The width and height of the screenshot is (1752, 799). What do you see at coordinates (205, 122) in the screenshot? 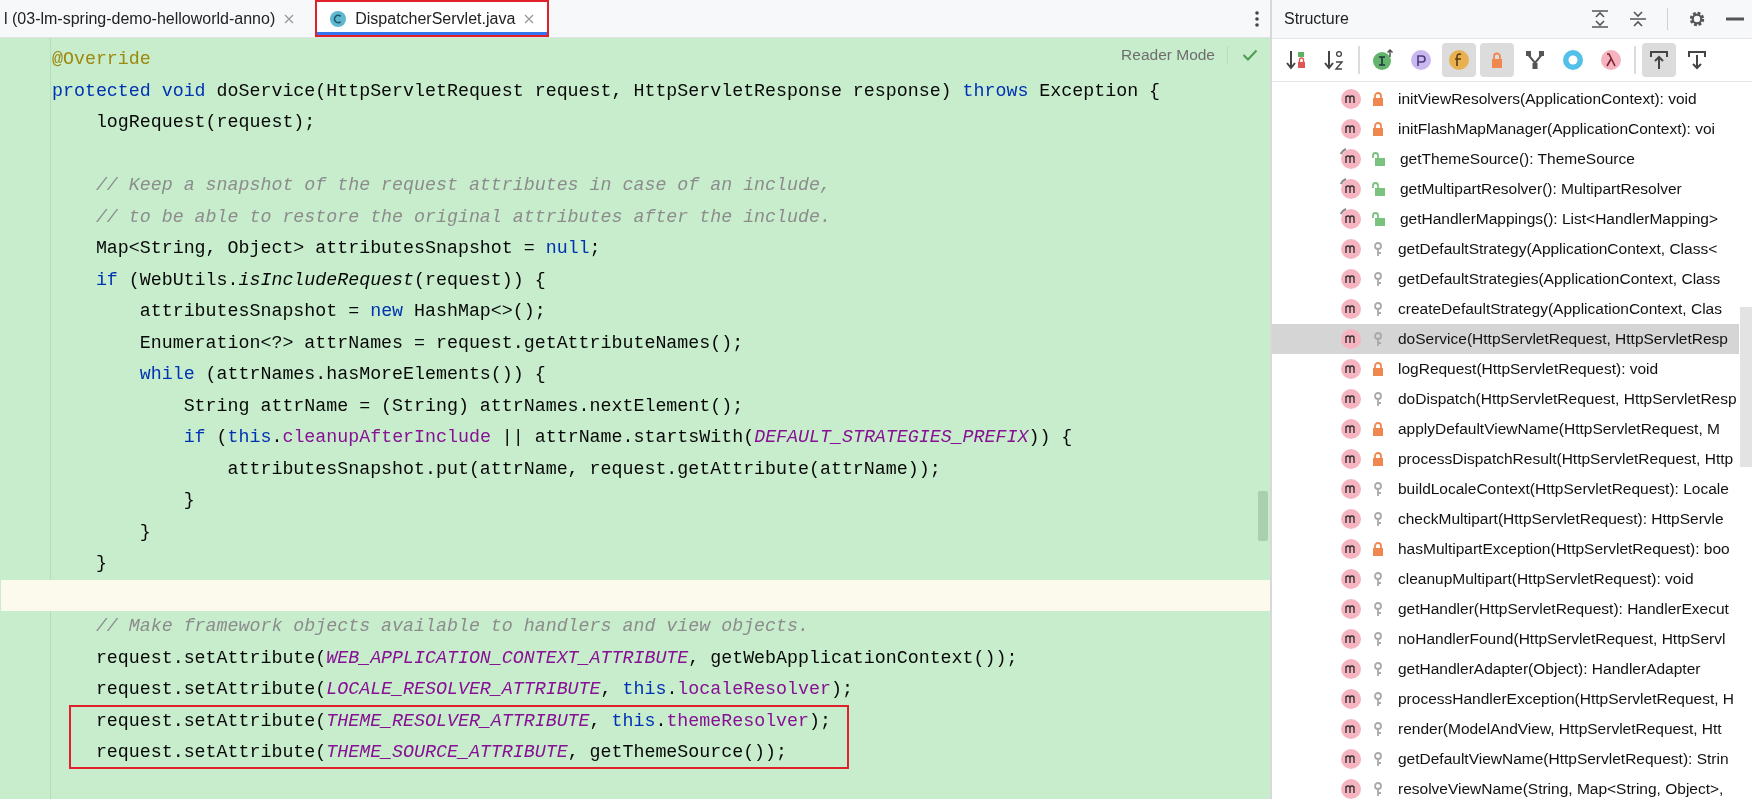
I see `code-line: logRequest(request);` at bounding box center [205, 122].